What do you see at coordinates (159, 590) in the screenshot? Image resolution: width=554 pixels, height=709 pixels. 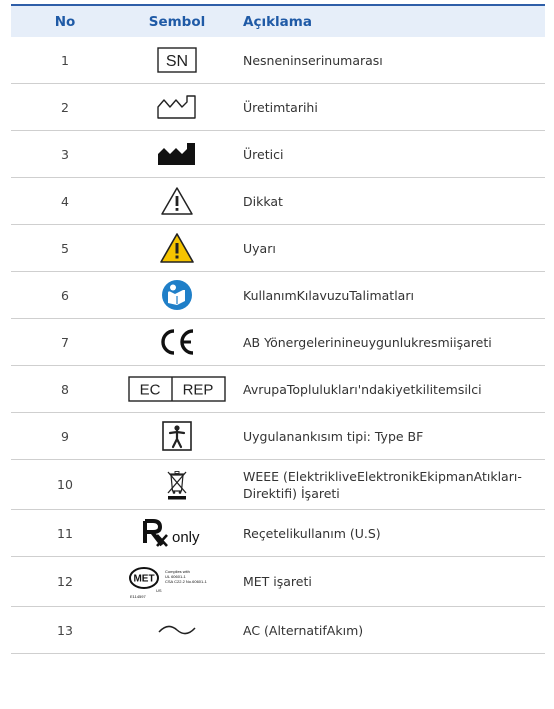 I see `svg-text: US` at bounding box center [159, 590].